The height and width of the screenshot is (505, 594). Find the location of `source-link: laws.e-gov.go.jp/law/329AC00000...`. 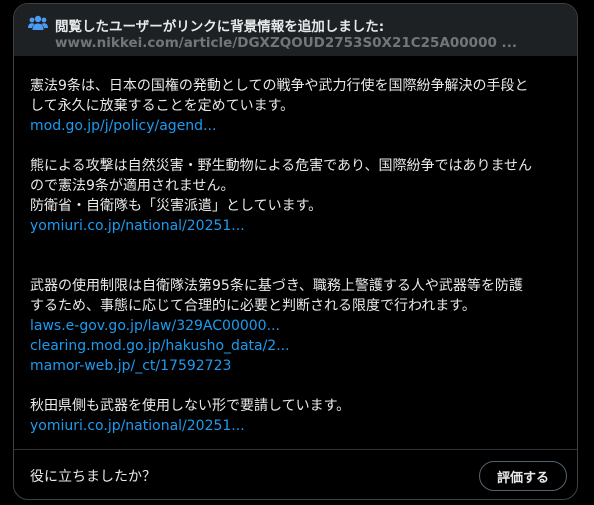

source-link: laws.e-gov.go.jp/law/329AC00000... is located at coordinates (297, 326).